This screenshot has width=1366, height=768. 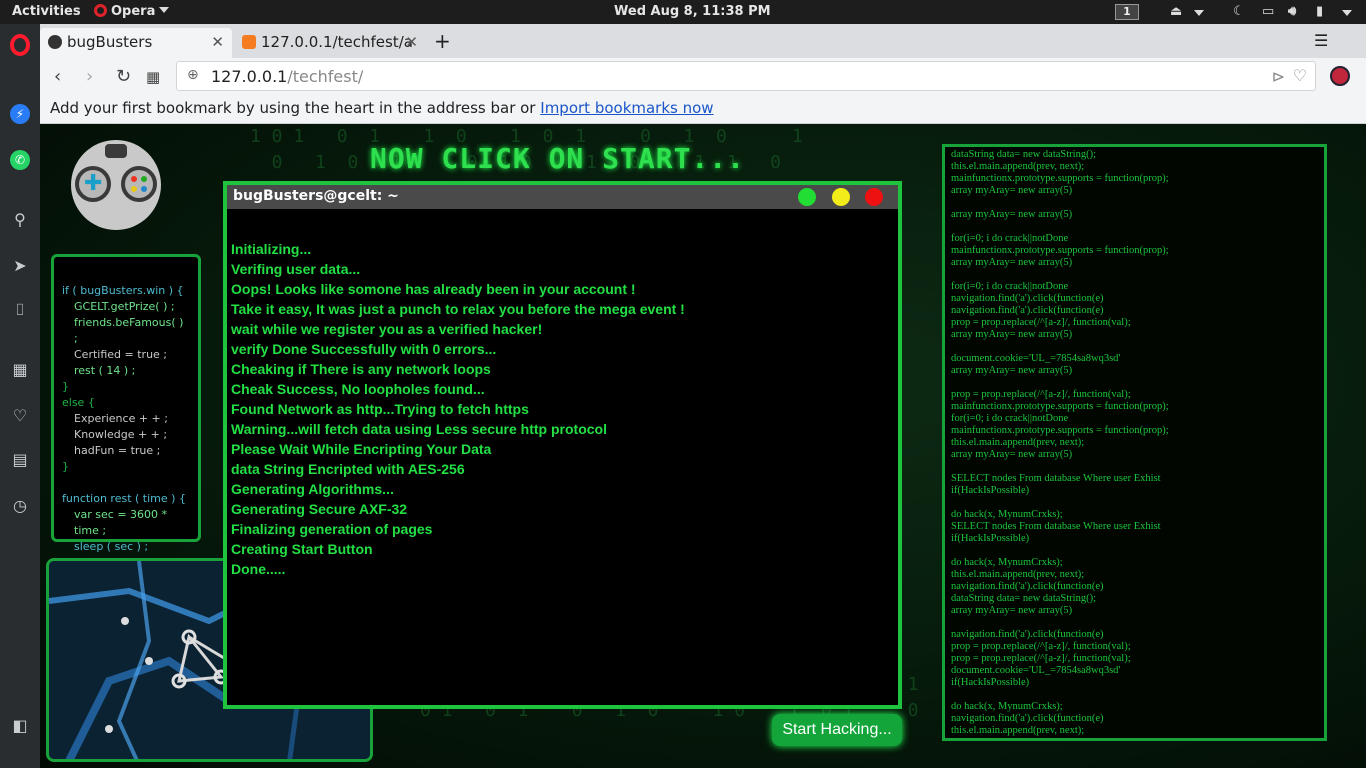 I want to click on bookmark-heart-icon: ♡, so click(x=1300, y=75).